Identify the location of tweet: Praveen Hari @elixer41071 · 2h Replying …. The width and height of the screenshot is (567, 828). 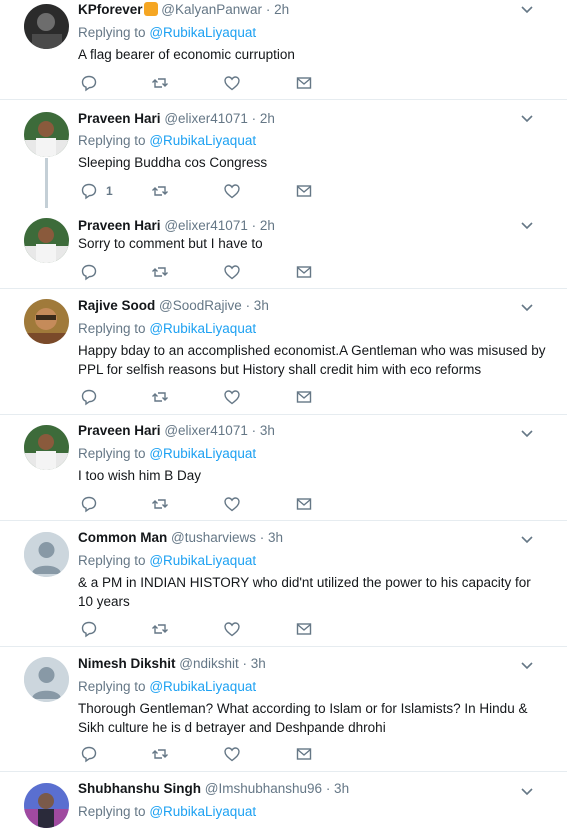
(283, 158).